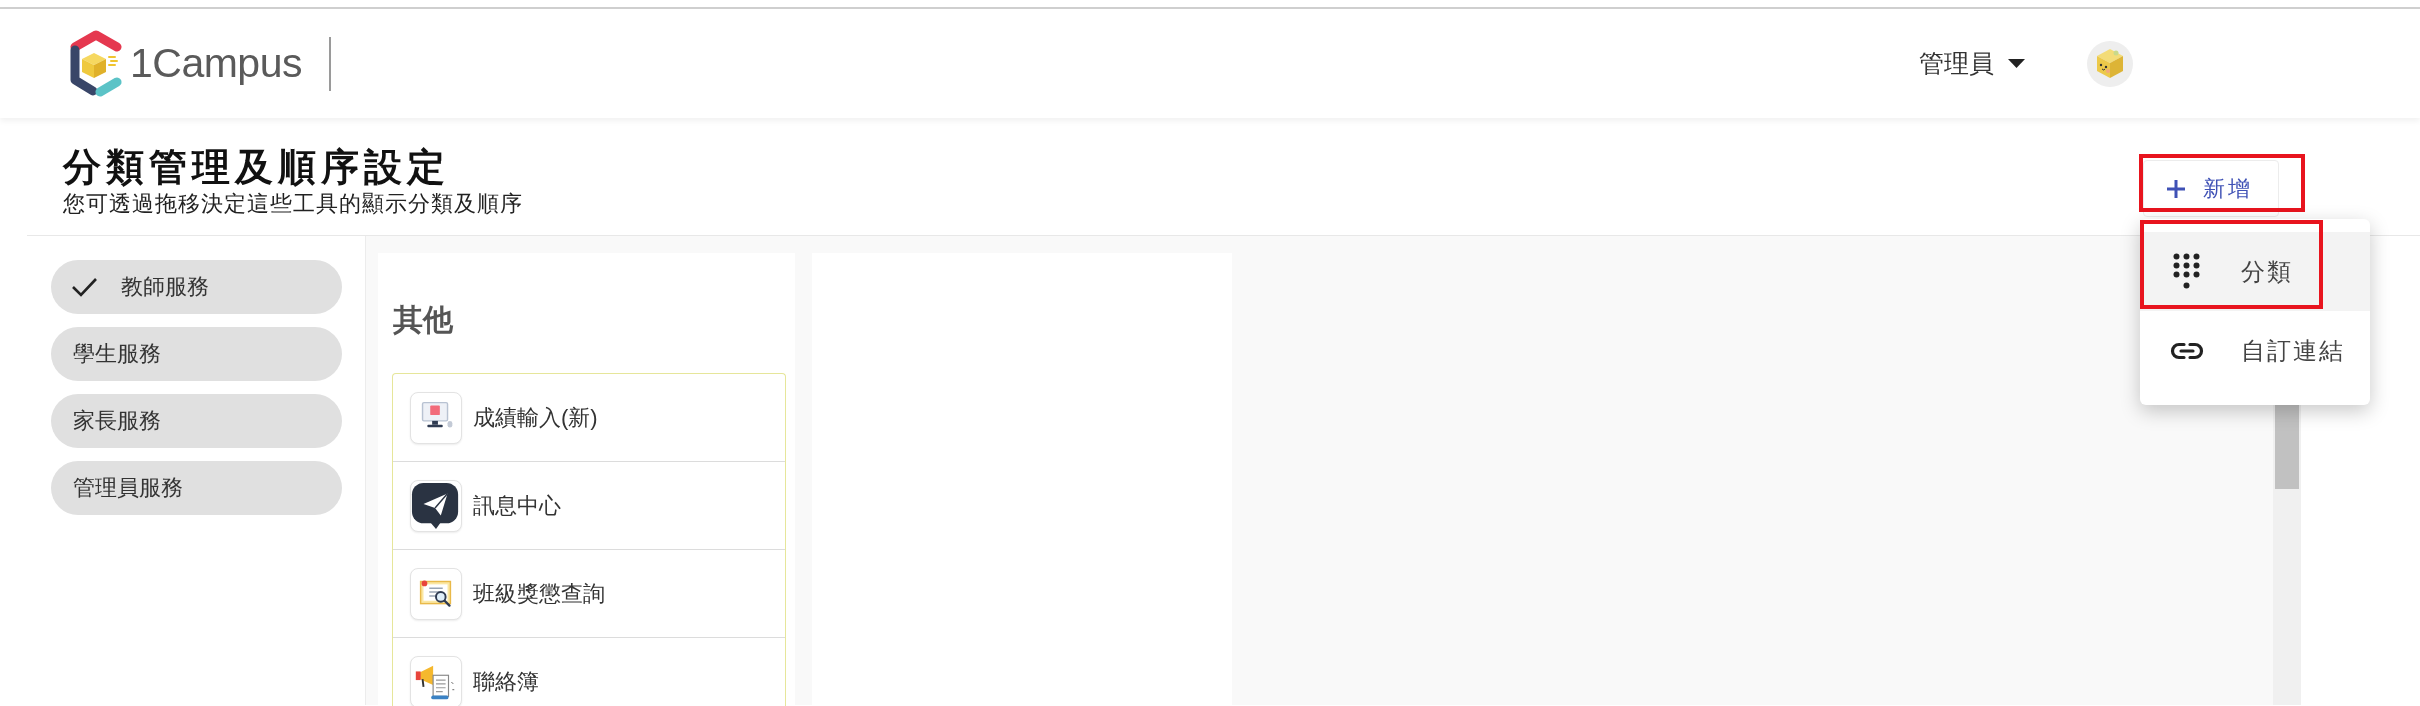  Describe the element at coordinates (293, 204) in the screenshot. I see `page-subtitle: 您可透過拖移決定這些工具的顯示分類及順序` at that location.